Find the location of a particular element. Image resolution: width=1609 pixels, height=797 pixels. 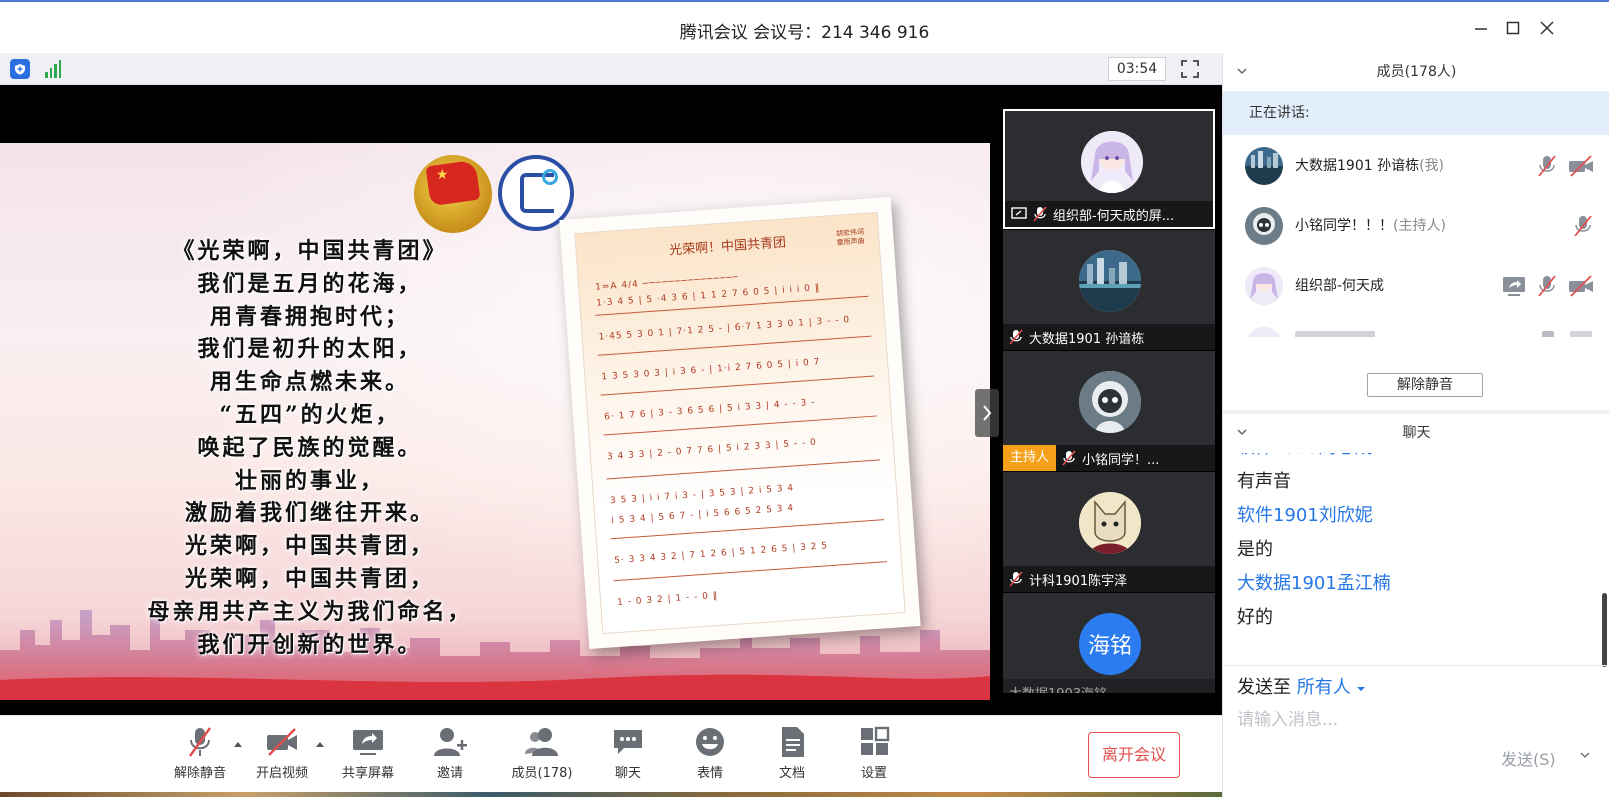

sheet-music-credits: 胡宏伟词 雷雨声曲 is located at coordinates (850, 237).